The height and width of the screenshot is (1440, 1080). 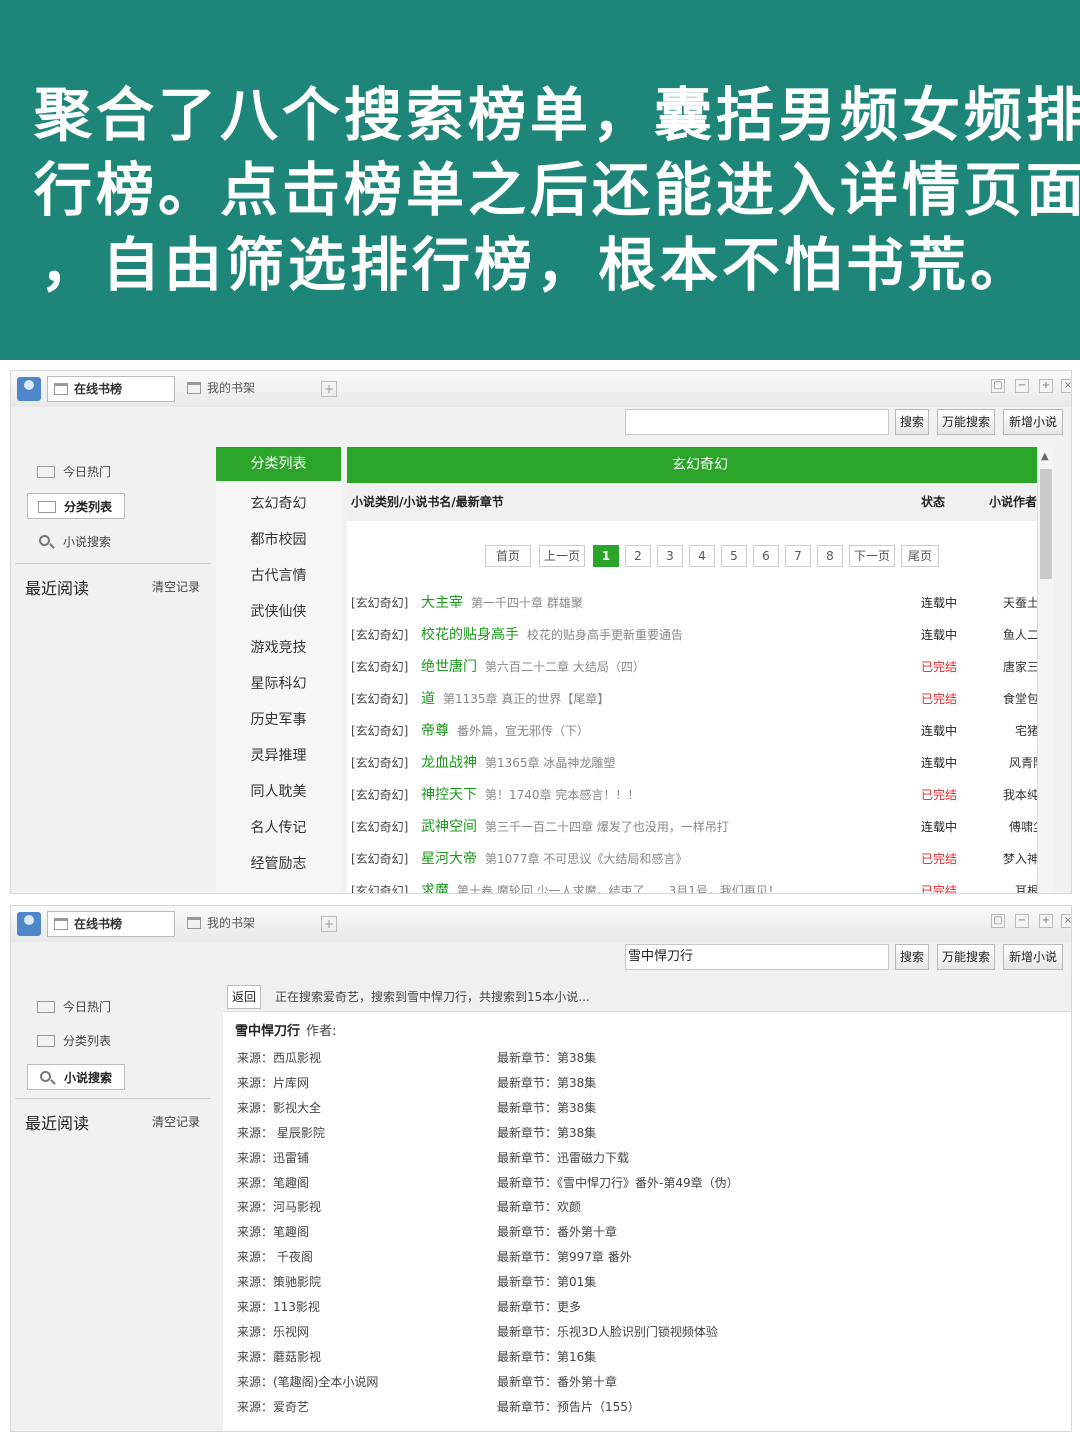 I want to click on nav-novel-search: 小说搜索, so click(x=76, y=542).